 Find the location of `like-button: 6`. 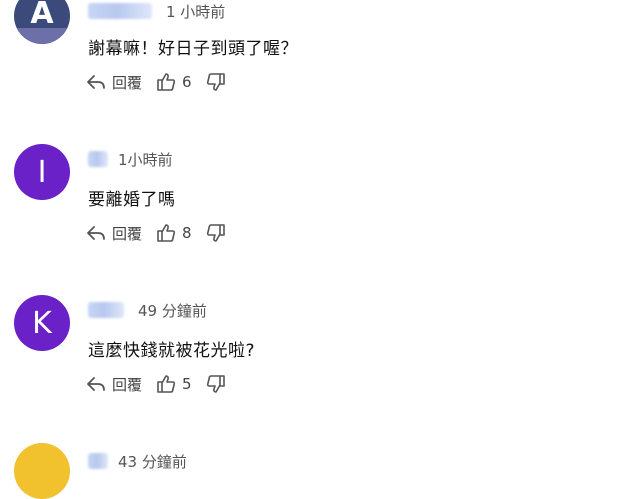

like-button: 6 is located at coordinates (174, 82).